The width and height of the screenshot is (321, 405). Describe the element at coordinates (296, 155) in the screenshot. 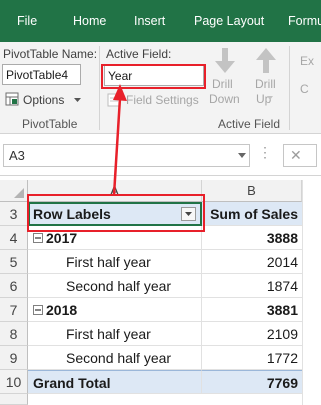

I see `close-icon: ✕` at that location.